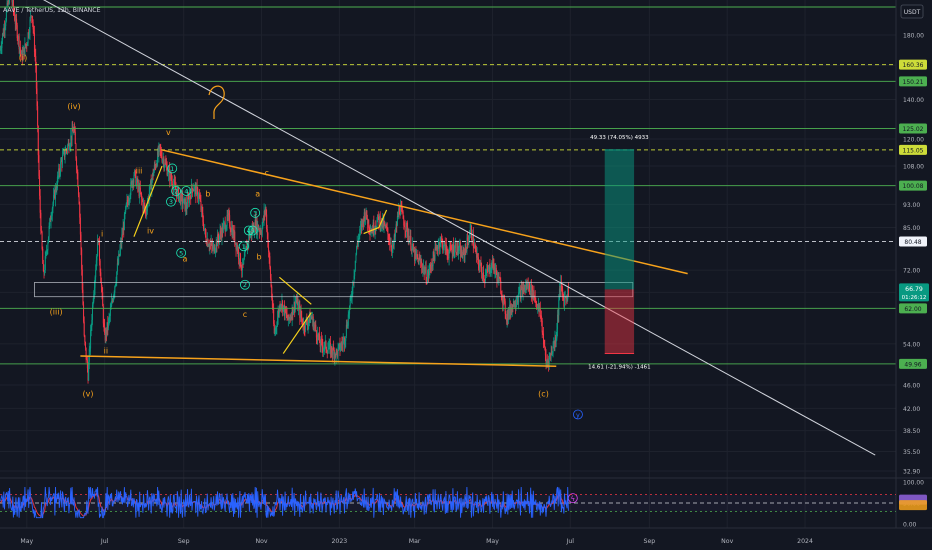 The image size is (932, 550). I want to click on price-tick-label: 140.00, so click(913, 100).